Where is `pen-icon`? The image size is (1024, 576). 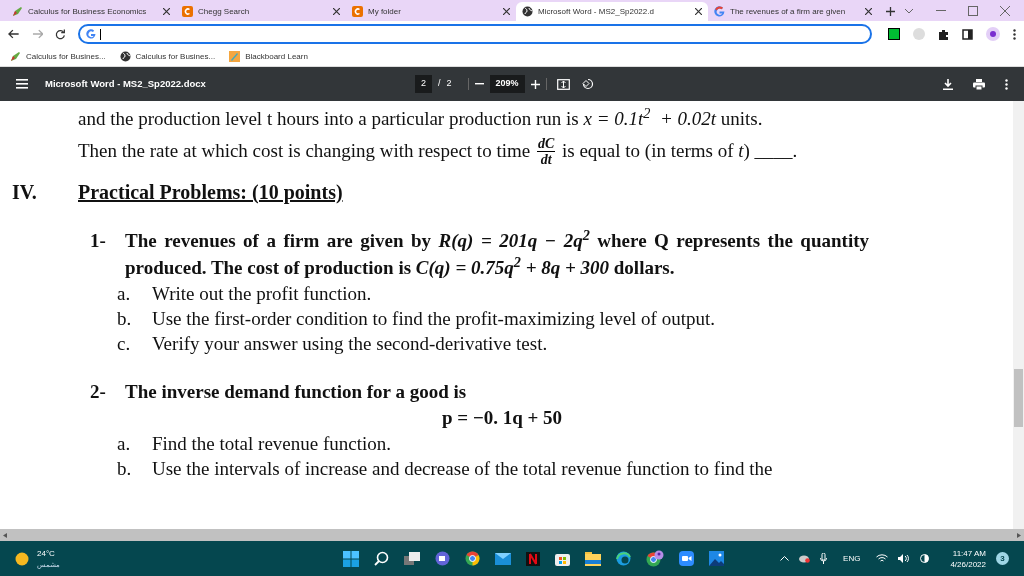
pen-icon is located at coordinates (235, 56).